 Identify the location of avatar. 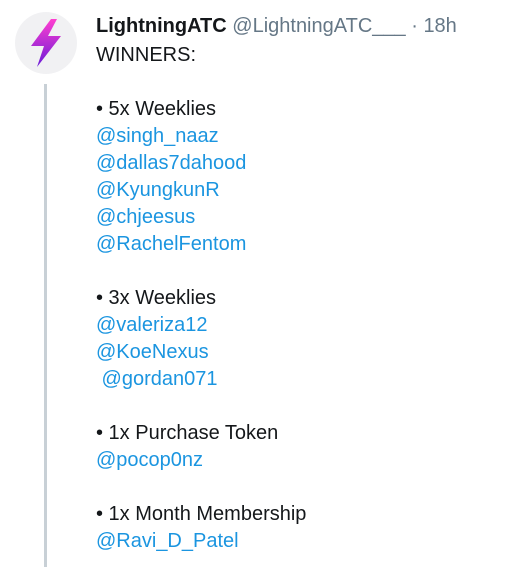
(46, 43).